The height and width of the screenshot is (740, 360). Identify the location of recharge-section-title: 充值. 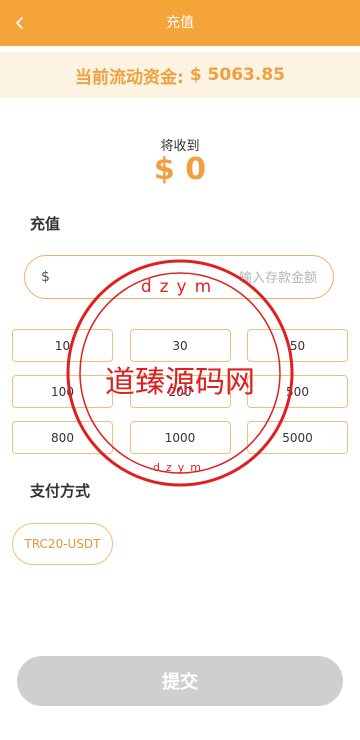
(45, 224).